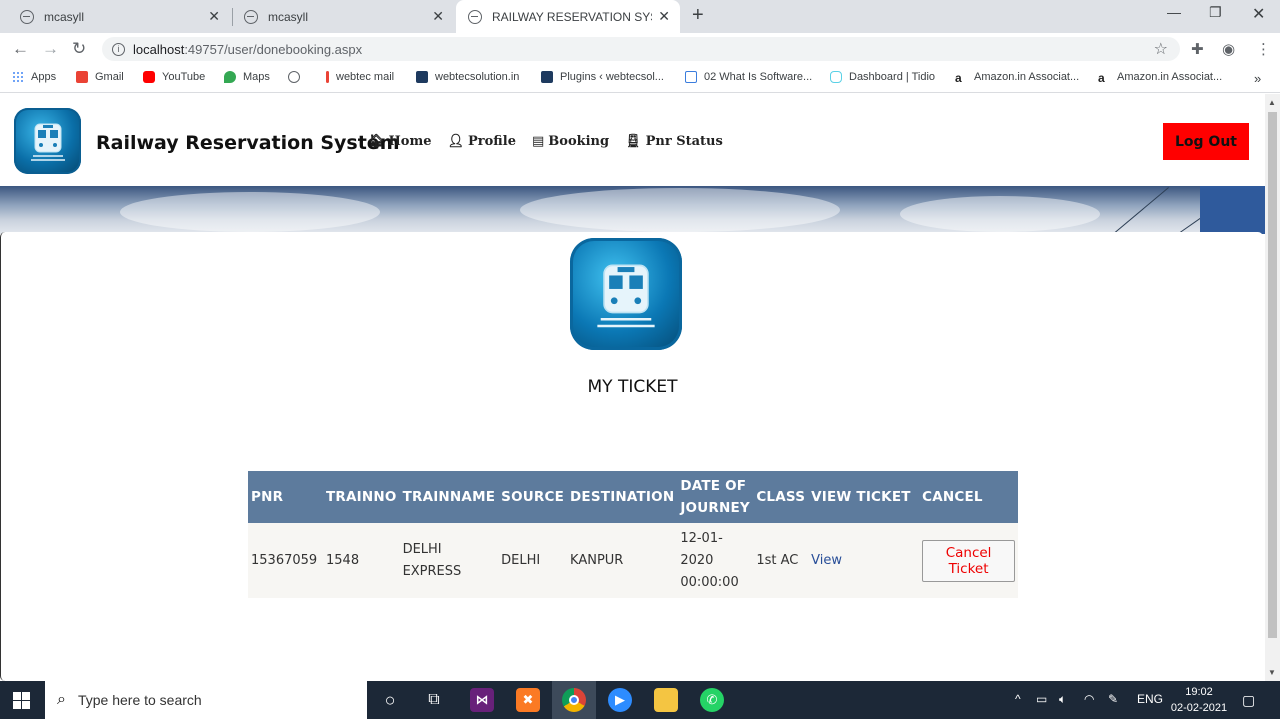 The width and height of the screenshot is (1280, 719). I want to click on bookmark-apps: Apps, so click(34, 77).